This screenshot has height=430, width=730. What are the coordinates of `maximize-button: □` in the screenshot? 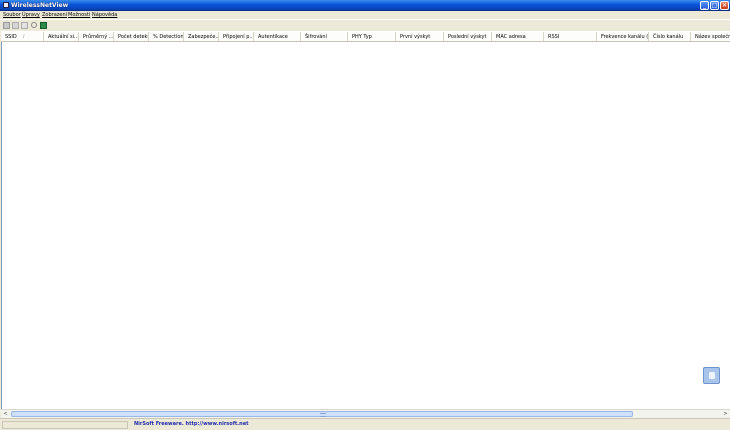 It's located at (714, 5).